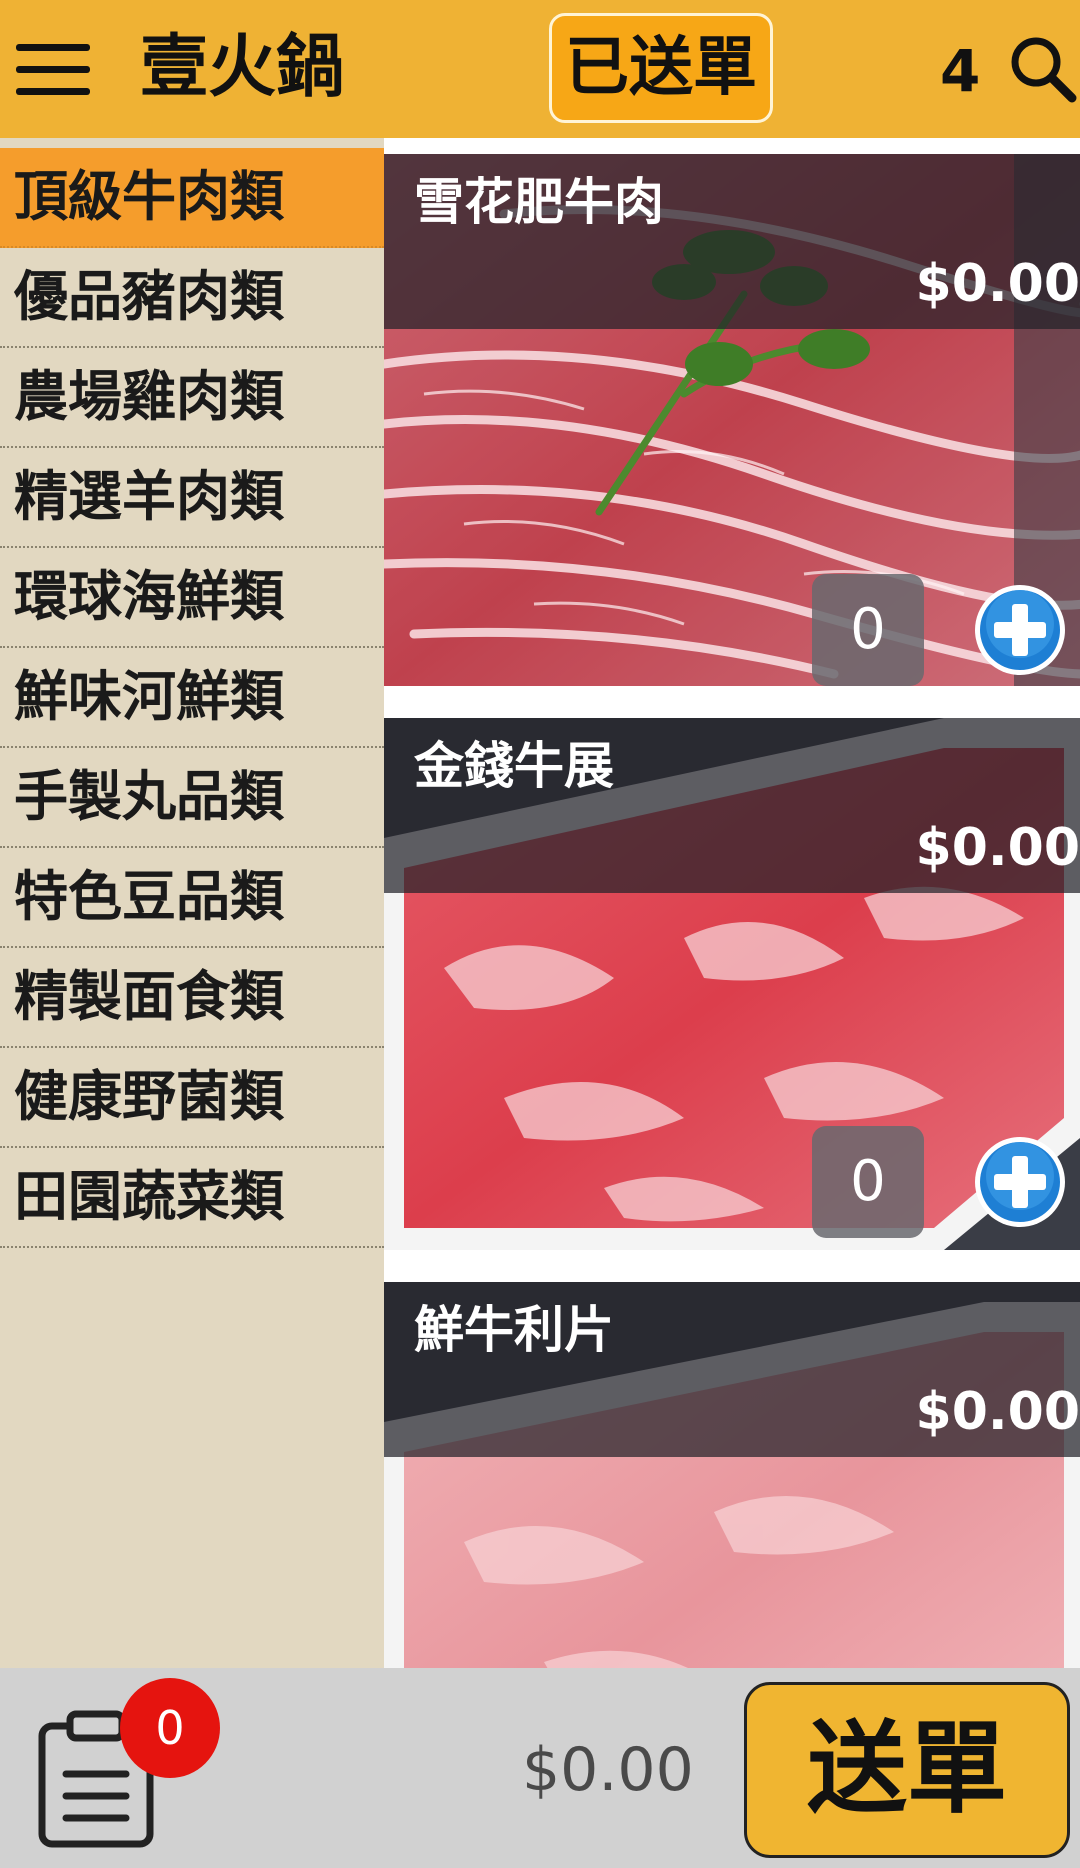 This screenshot has height=1868, width=1080. I want to click on category-item-tofu: 特色豆品類, so click(192, 898).